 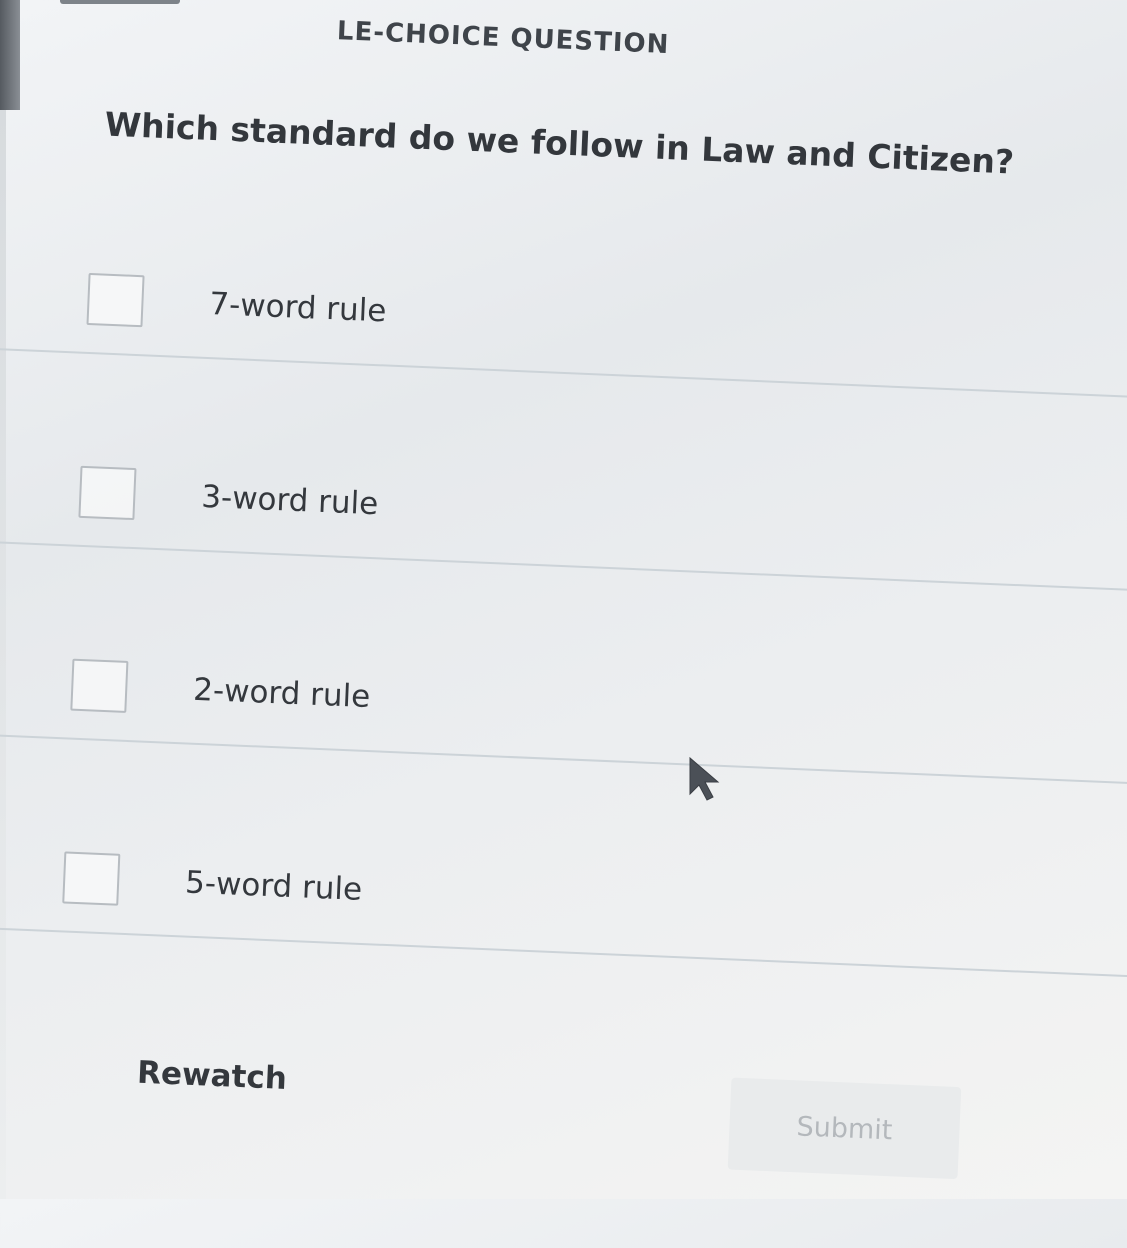 I want to click on section-label: LE-CHOICE QUESTION, so click(x=503, y=38).